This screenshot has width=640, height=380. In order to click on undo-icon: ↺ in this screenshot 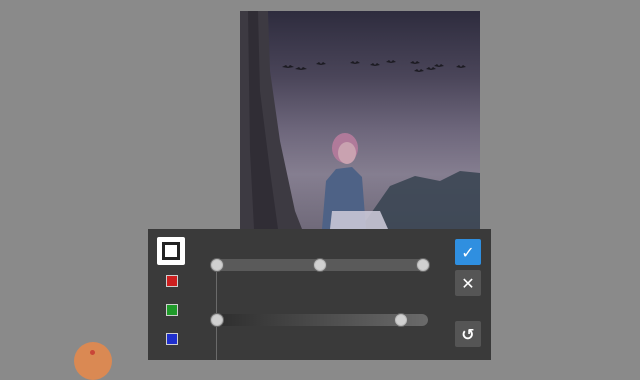, I will do `click(468, 334)`.